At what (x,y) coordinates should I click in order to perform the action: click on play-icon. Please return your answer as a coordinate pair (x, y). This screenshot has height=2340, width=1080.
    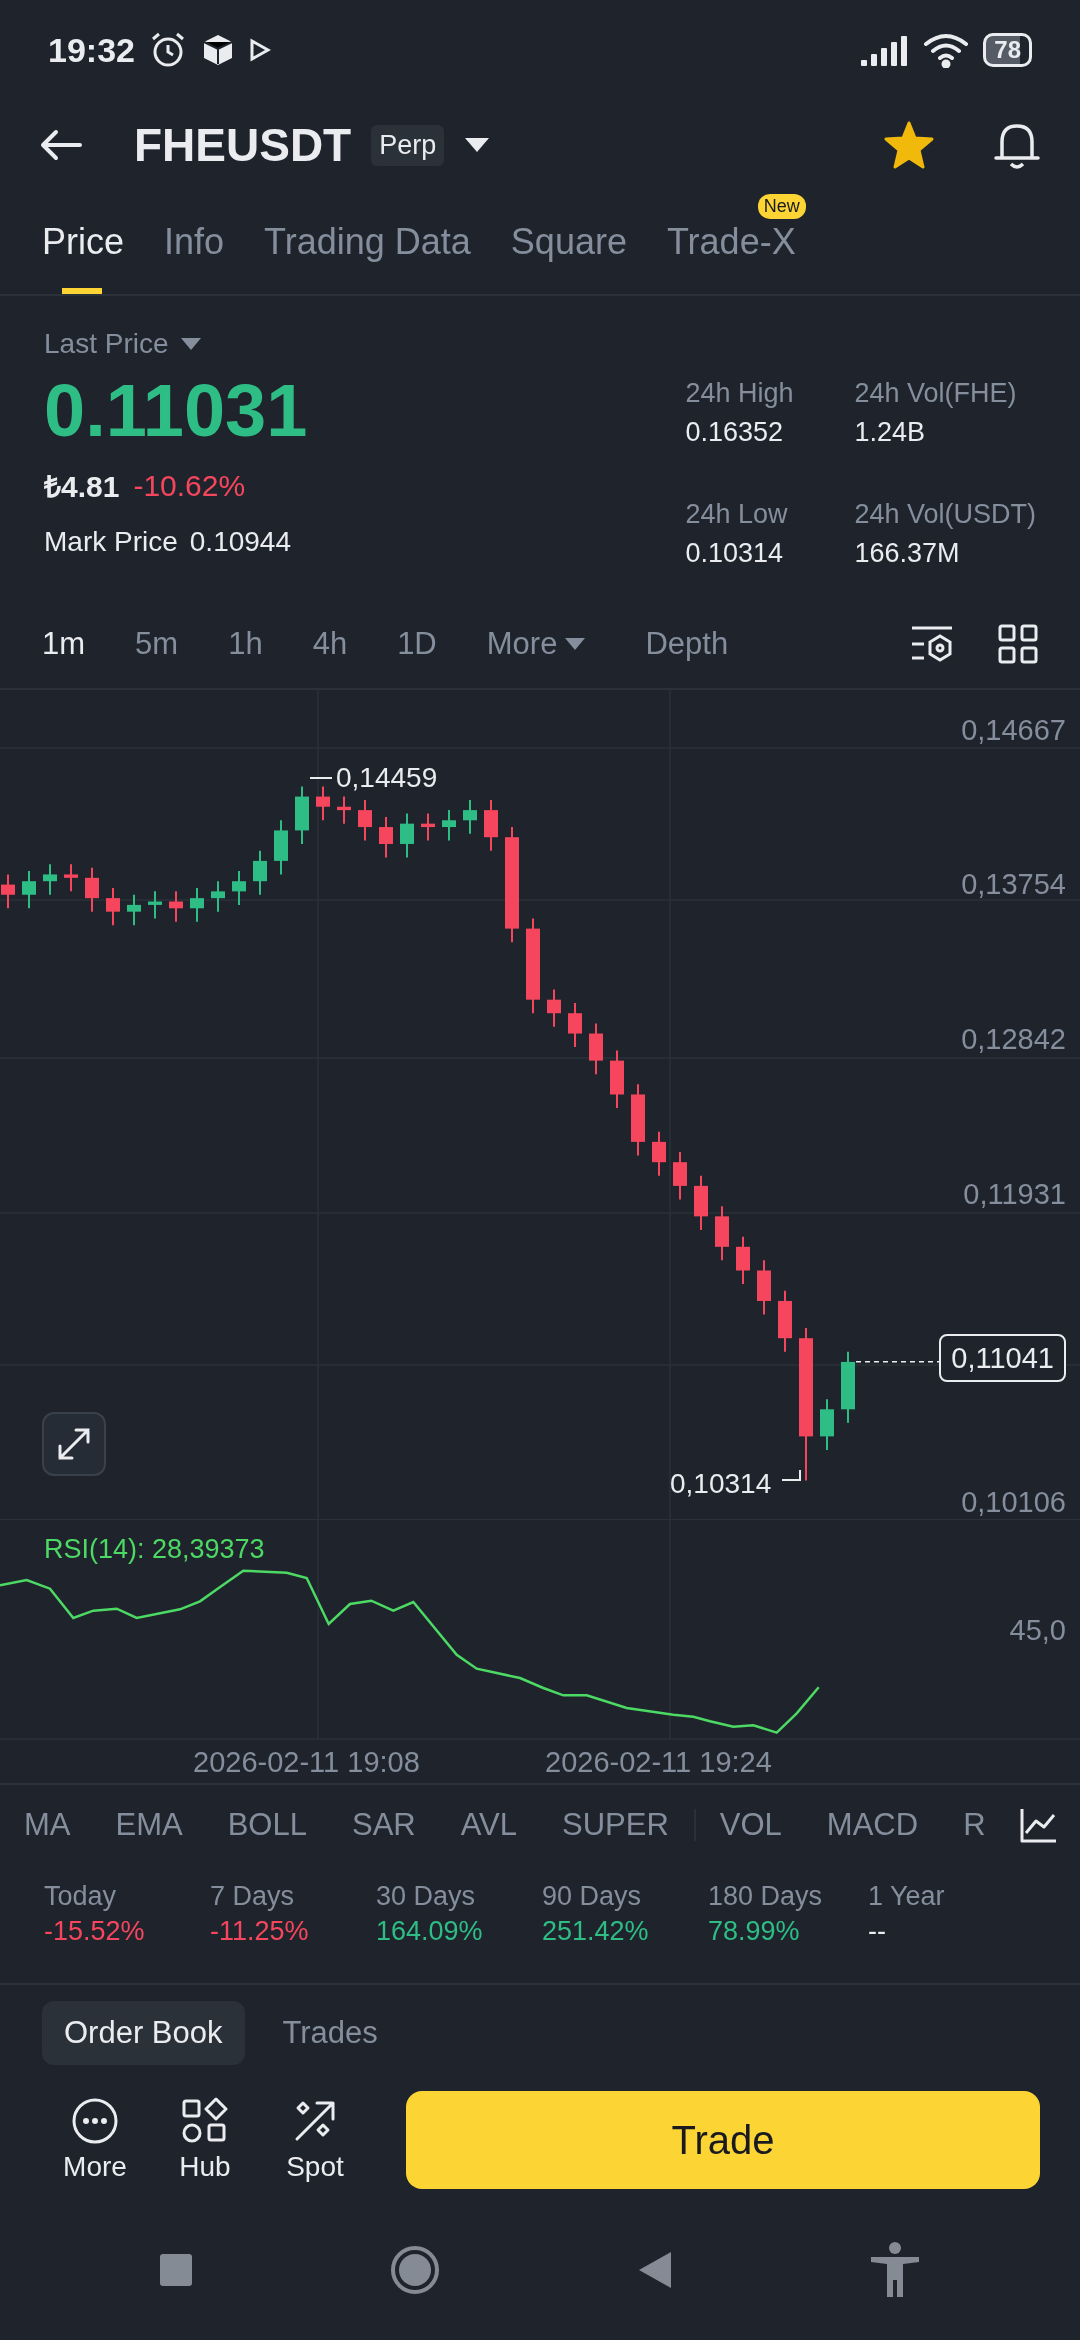
    Looking at the image, I should click on (259, 50).